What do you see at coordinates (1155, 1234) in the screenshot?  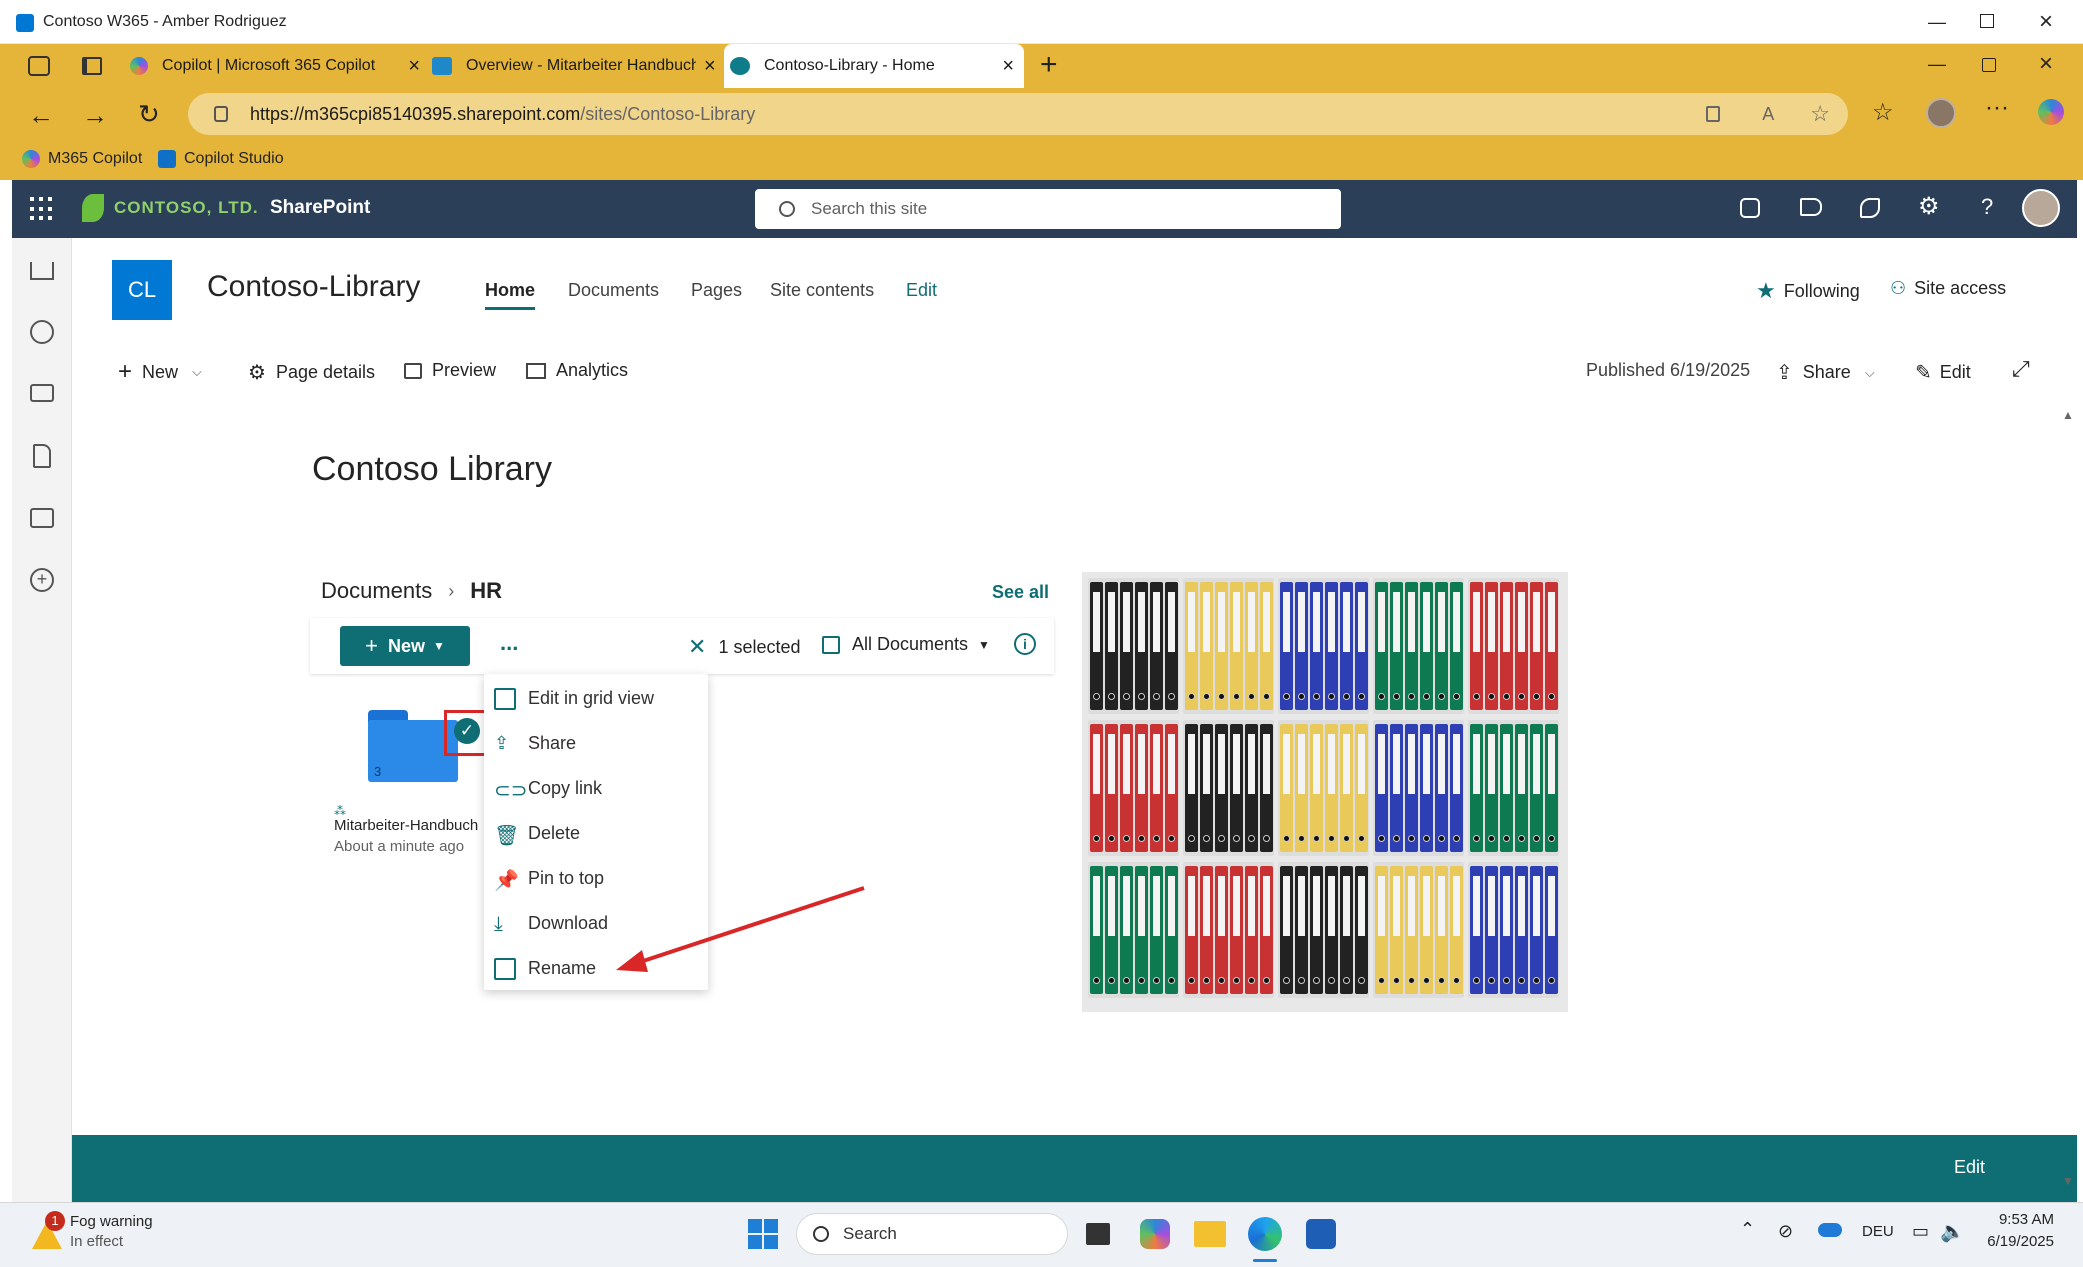 I see `m365-app-icon` at bounding box center [1155, 1234].